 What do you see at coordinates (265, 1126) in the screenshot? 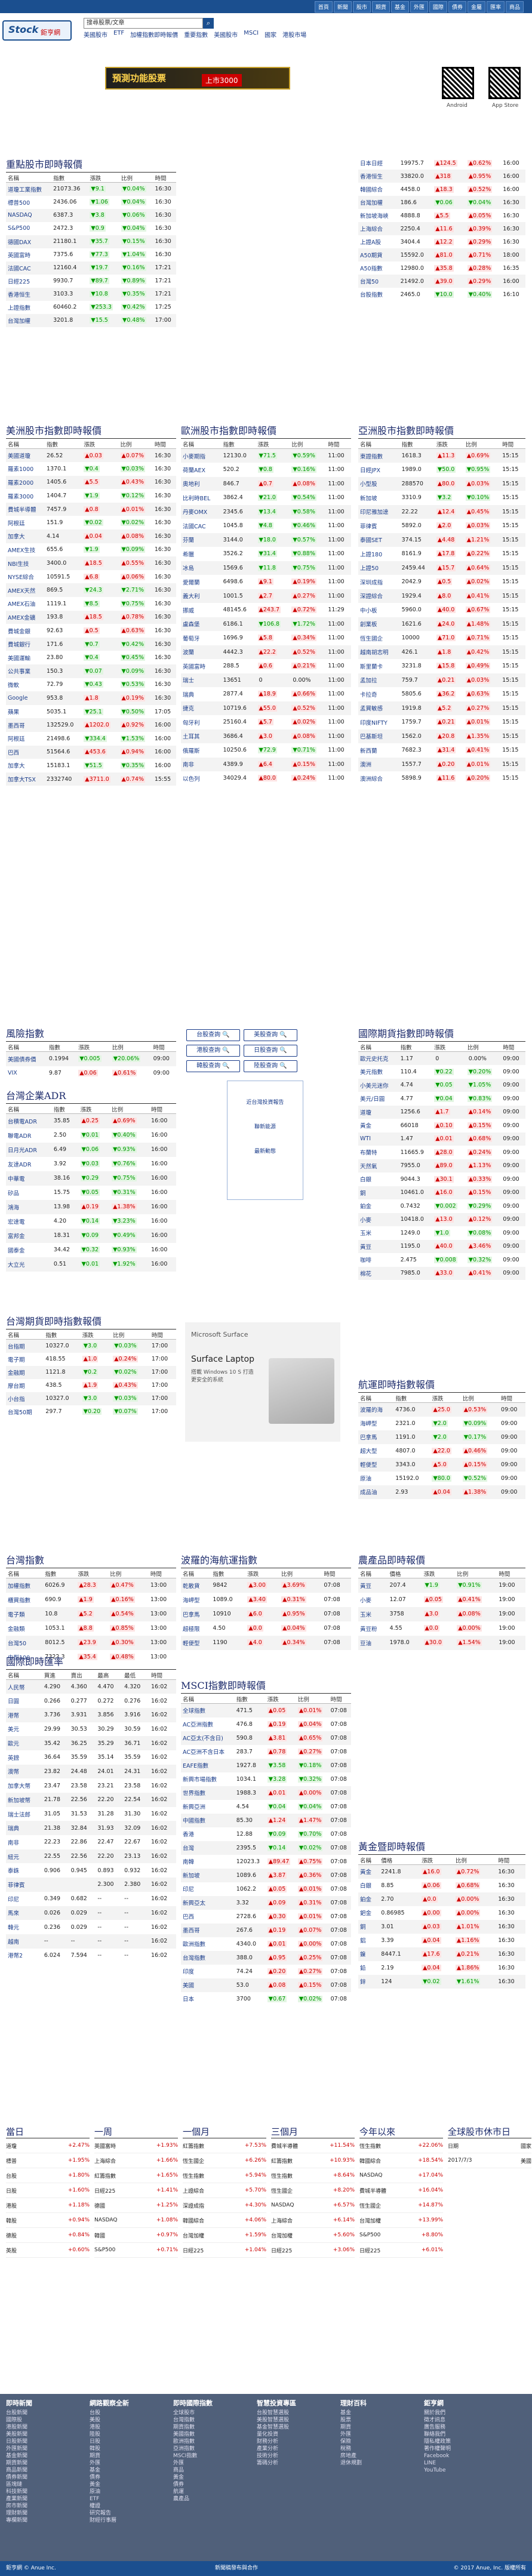
I see `ad-link: 聯新能源` at bounding box center [265, 1126].